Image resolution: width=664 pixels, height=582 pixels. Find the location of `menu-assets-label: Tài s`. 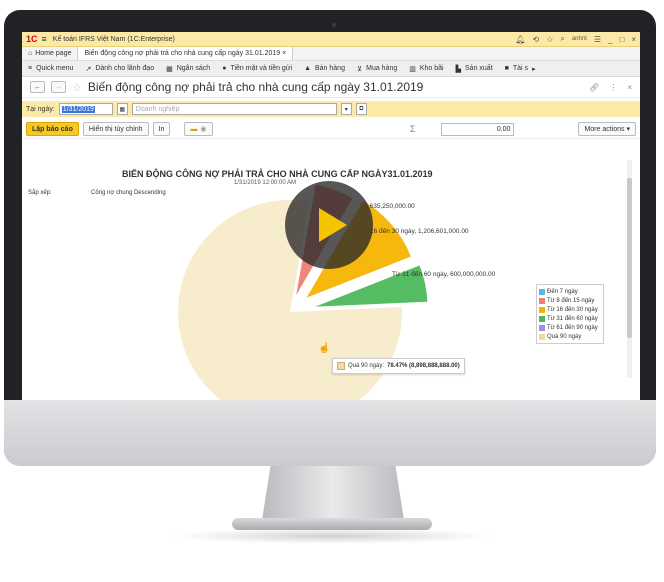

menu-assets-label: Tài s is located at coordinates (520, 68).